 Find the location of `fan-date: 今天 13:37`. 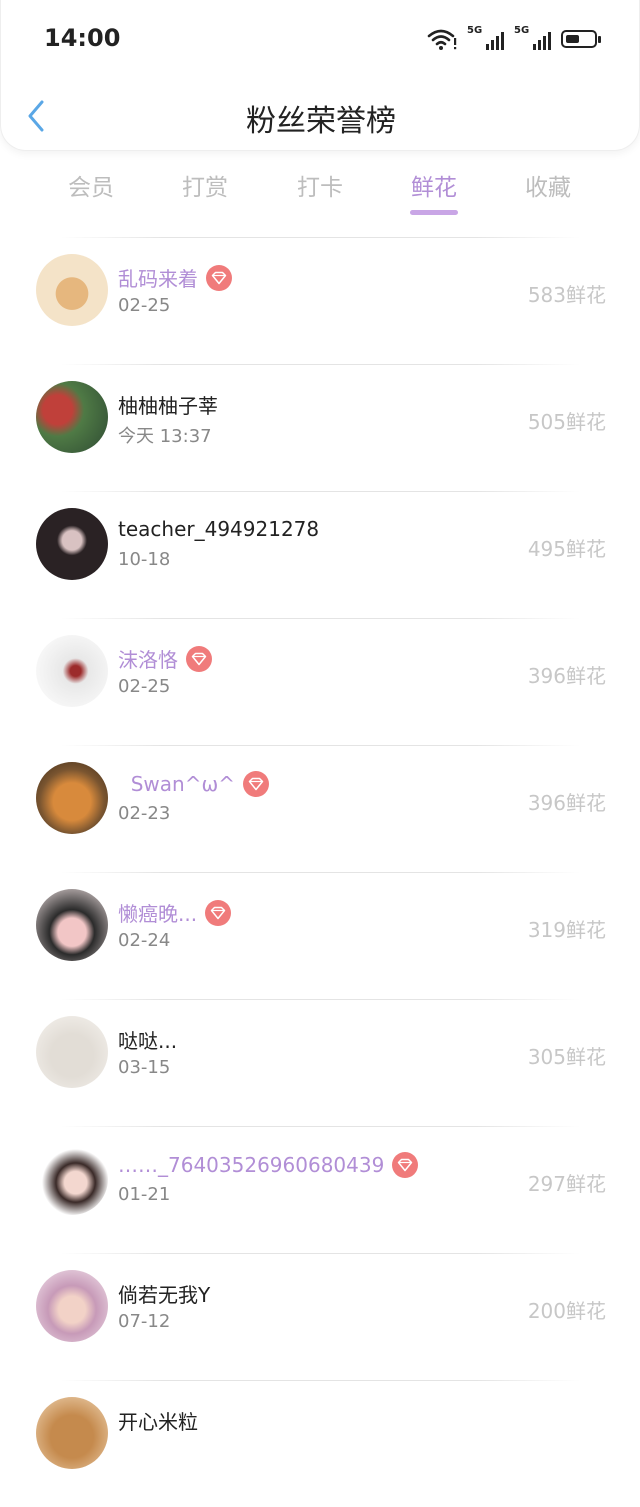

fan-date: 今天 13:37 is located at coordinates (165, 436).